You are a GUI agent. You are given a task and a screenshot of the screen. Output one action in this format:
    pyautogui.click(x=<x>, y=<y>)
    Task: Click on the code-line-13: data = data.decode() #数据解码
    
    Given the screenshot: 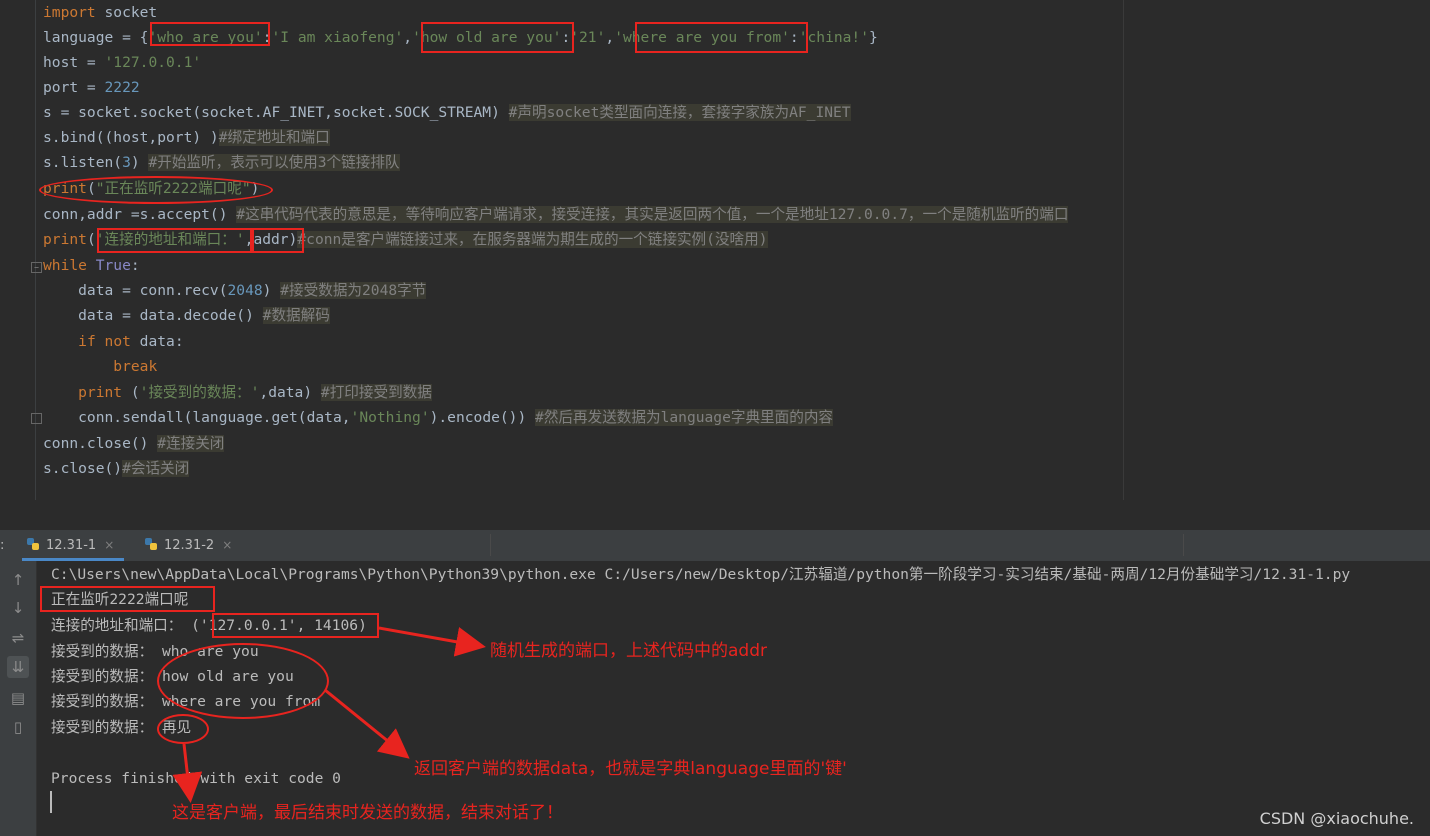 What is the action you would take?
    pyautogui.click(x=186, y=315)
    